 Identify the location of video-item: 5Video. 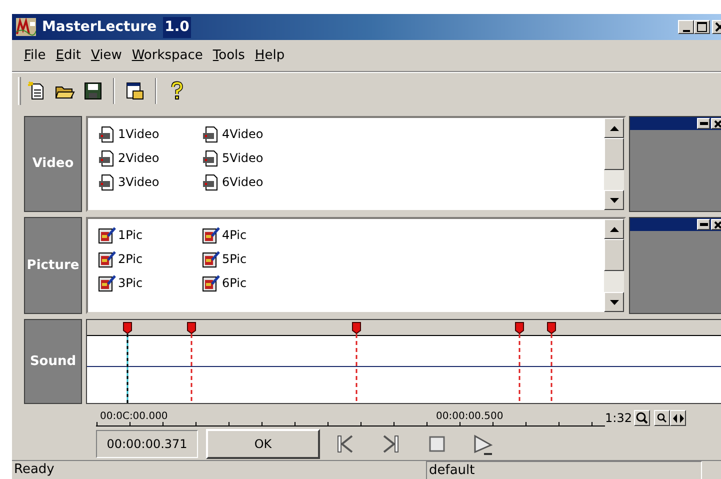
(243, 158).